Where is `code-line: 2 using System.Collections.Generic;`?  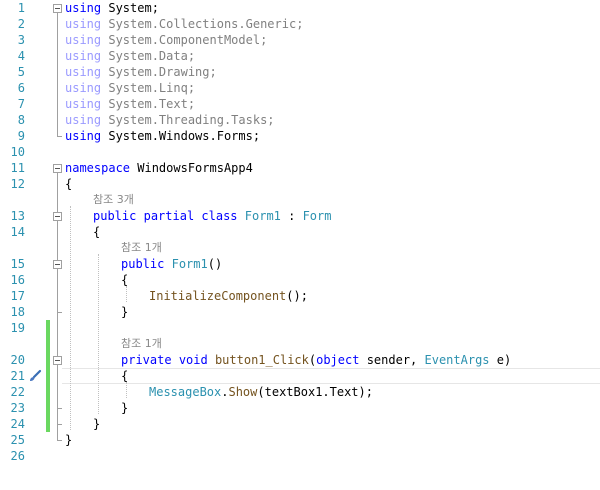
code-line: 2 using System.Collections.Generic; is located at coordinates (300, 24).